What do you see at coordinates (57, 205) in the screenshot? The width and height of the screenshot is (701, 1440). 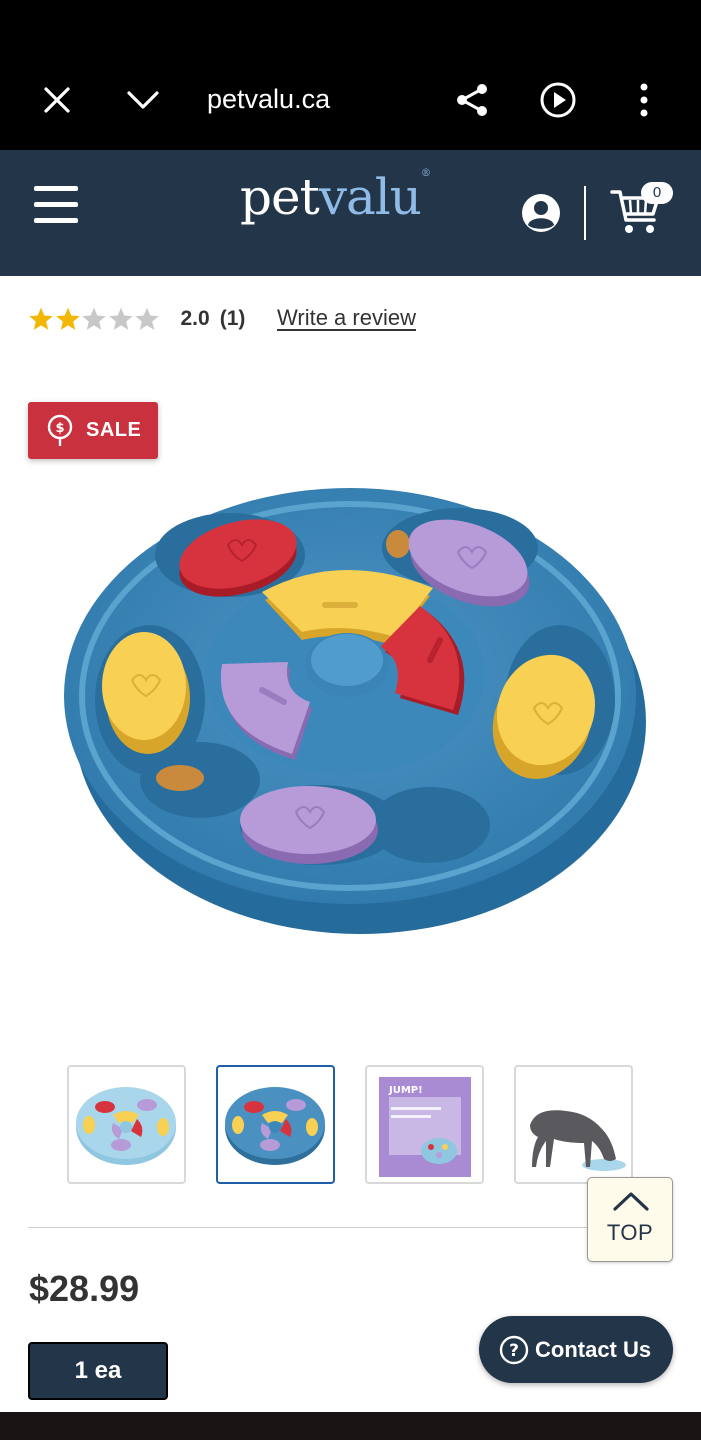 I see `menu-icon` at bounding box center [57, 205].